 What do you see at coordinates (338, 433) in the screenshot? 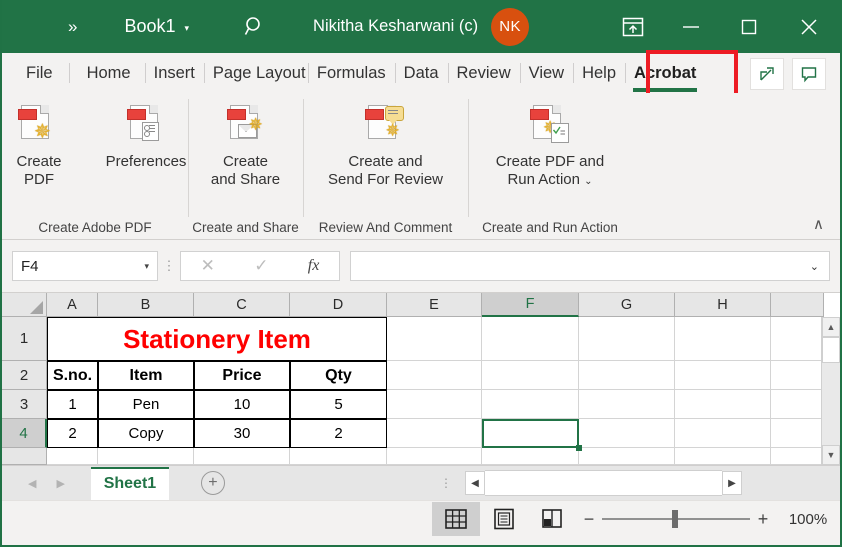
I see `cell-D4: 2` at bounding box center [338, 433].